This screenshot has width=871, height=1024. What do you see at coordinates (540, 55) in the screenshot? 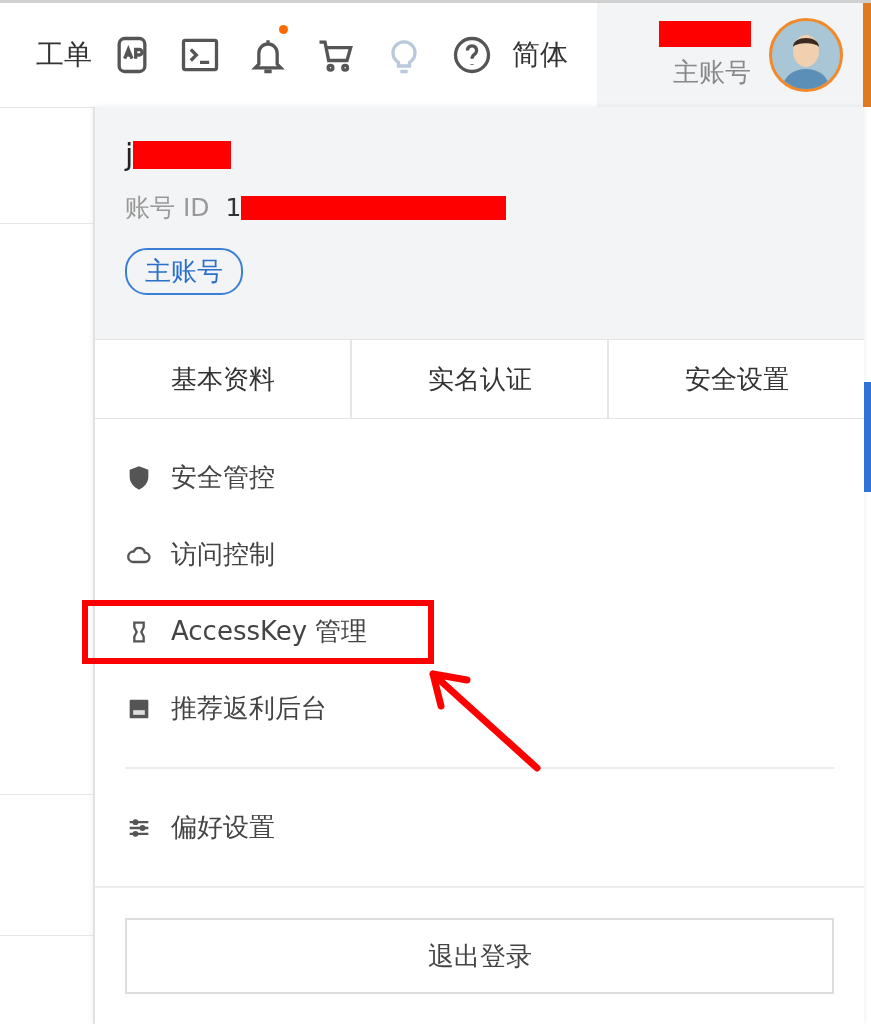
I see `toolbar-link: 简体` at bounding box center [540, 55].